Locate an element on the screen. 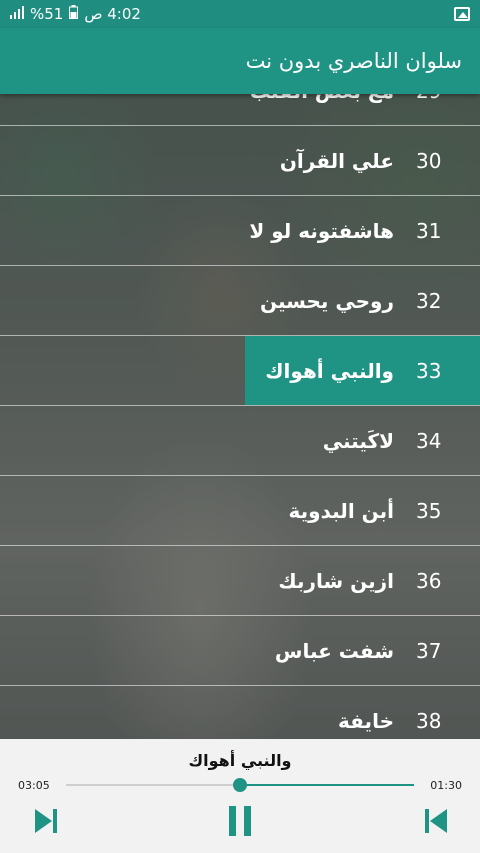 The width and height of the screenshot is (480, 853). app-bar: سلوان الناصري بدون نت is located at coordinates (240, 61).